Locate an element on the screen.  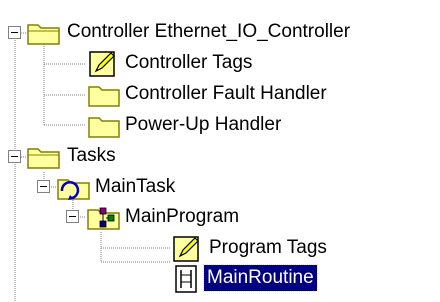
tree-item-controller: Controller Ethernet_IO_Controller is located at coordinates (231, 32).